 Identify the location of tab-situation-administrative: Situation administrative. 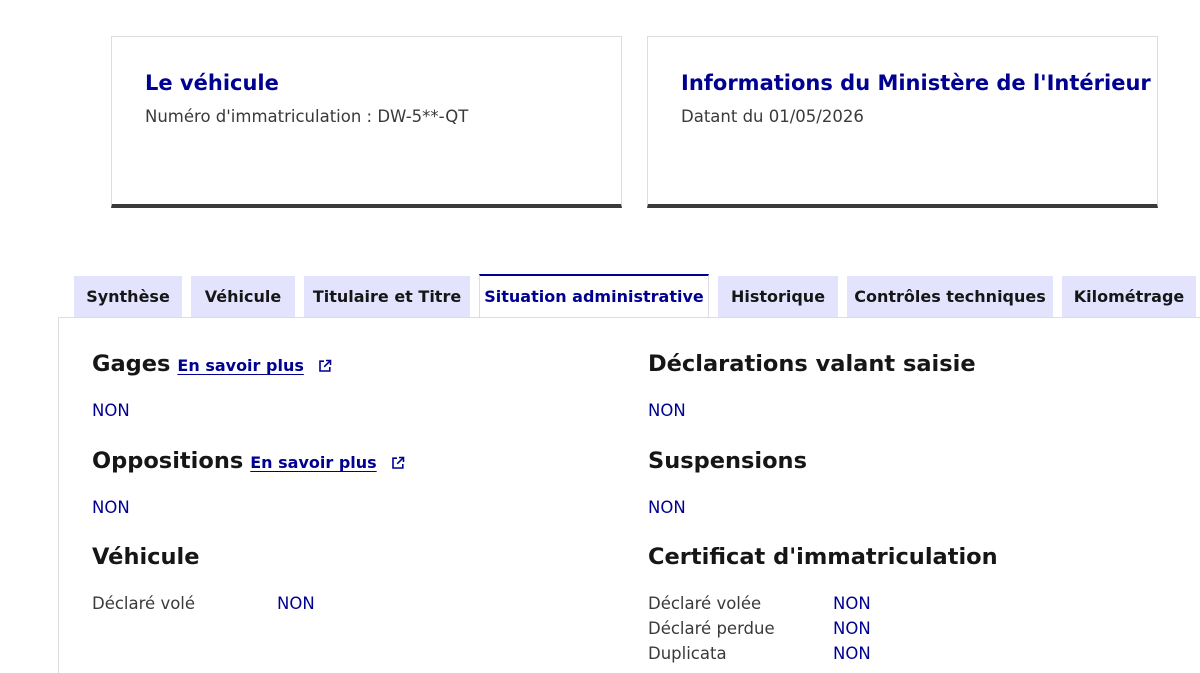
(594, 295).